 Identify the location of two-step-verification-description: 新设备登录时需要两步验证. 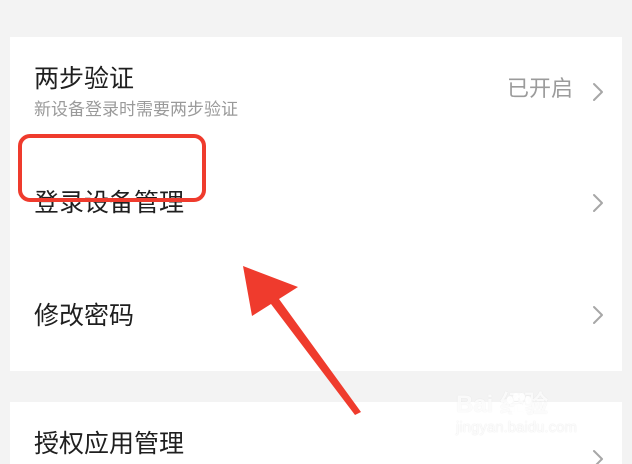
(136, 110).